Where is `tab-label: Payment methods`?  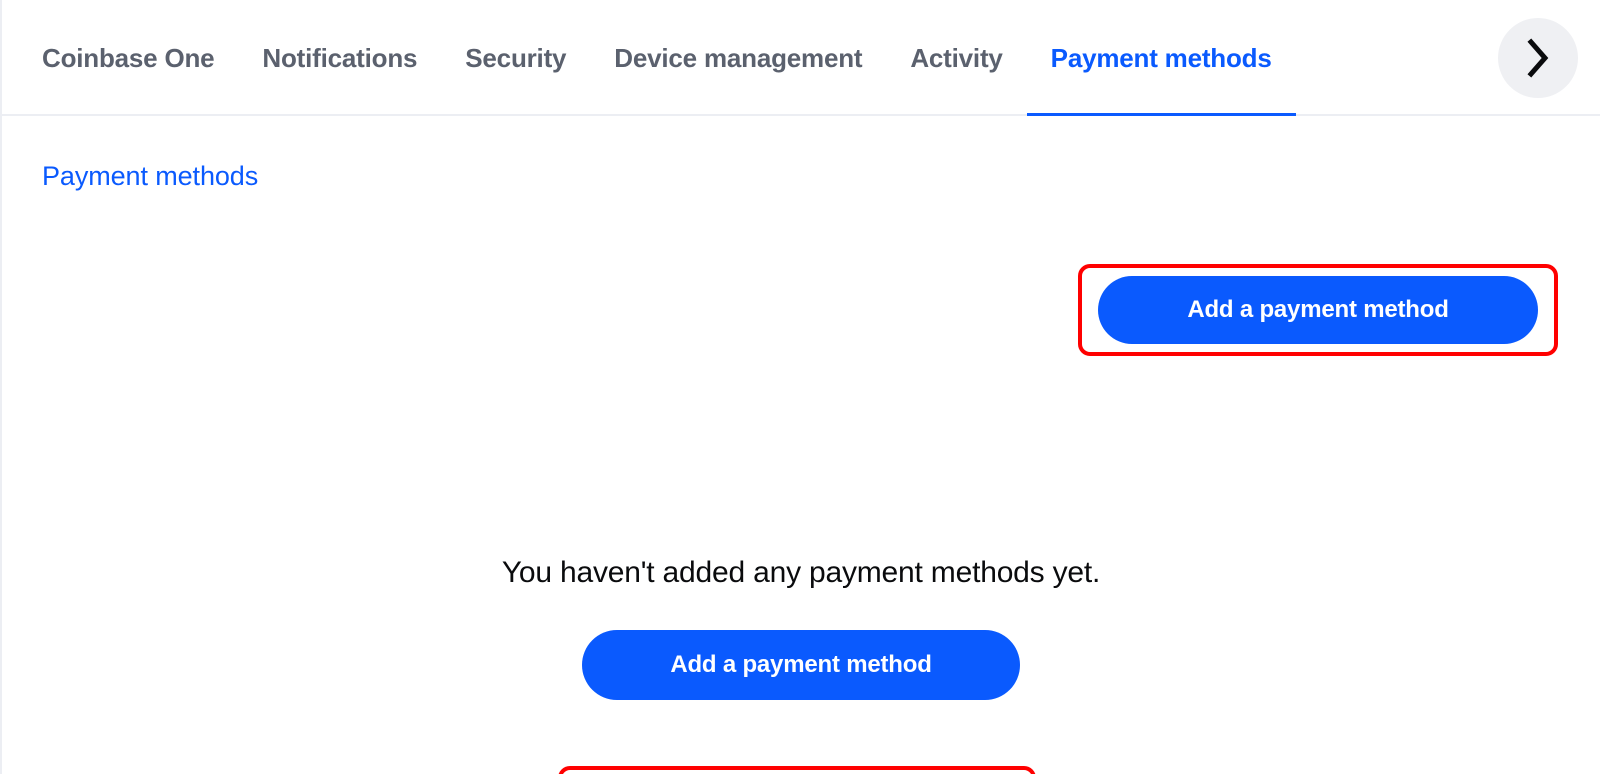 tab-label: Payment methods is located at coordinates (1161, 57).